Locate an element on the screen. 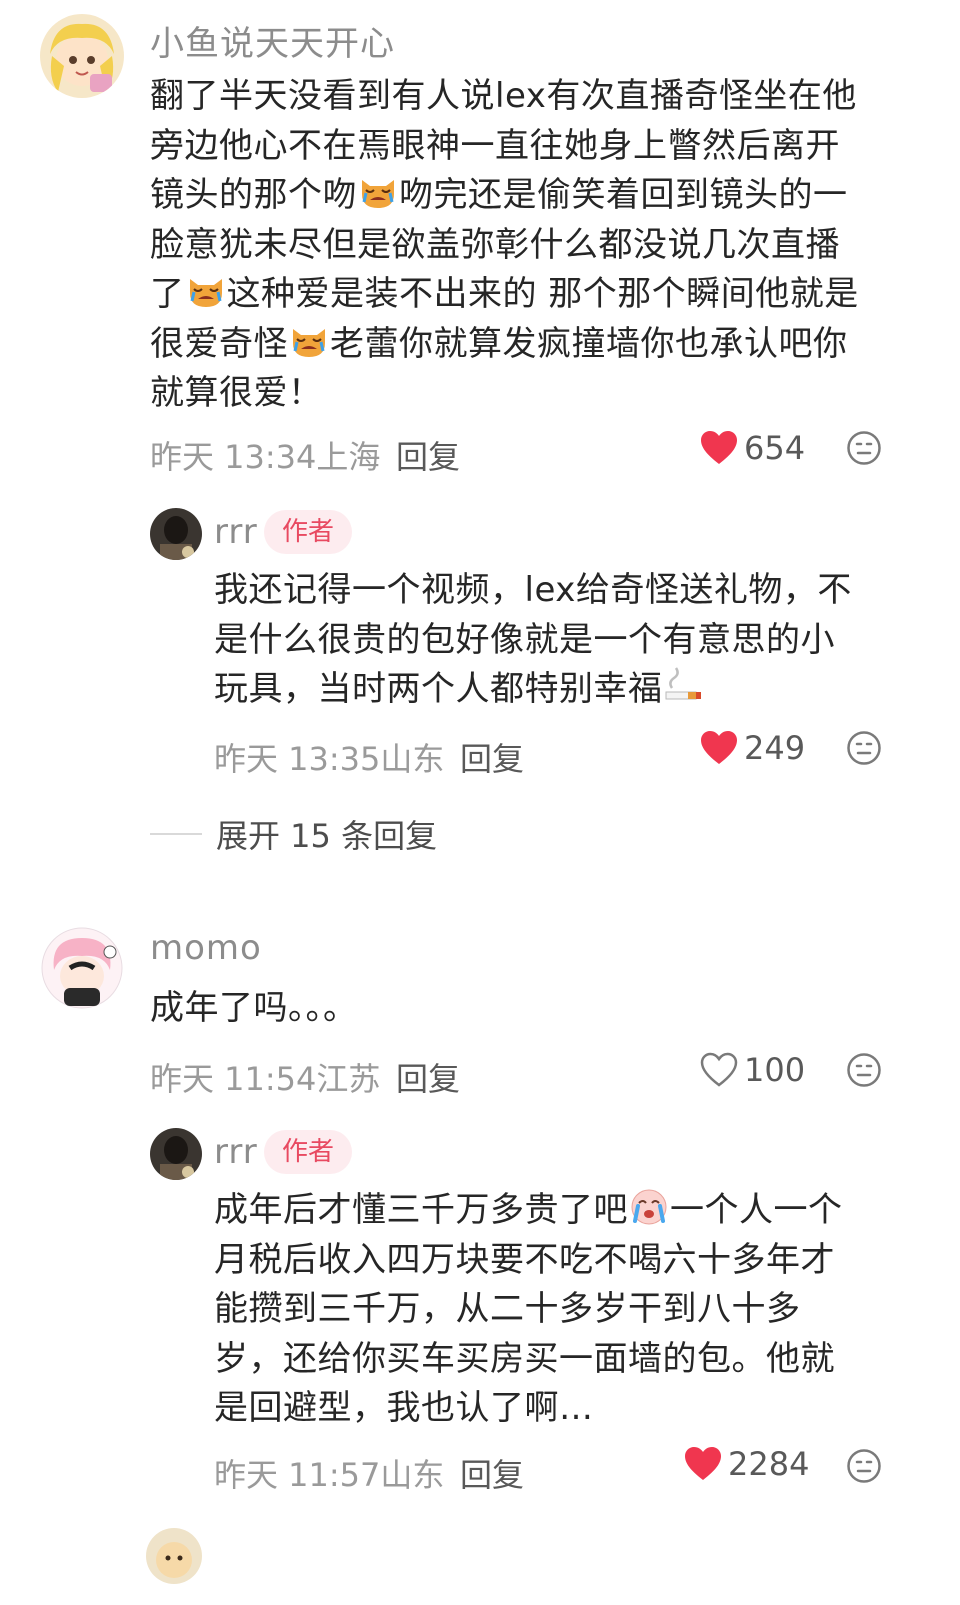  expand-replies-label: 展开 15 条回复 is located at coordinates (327, 836).